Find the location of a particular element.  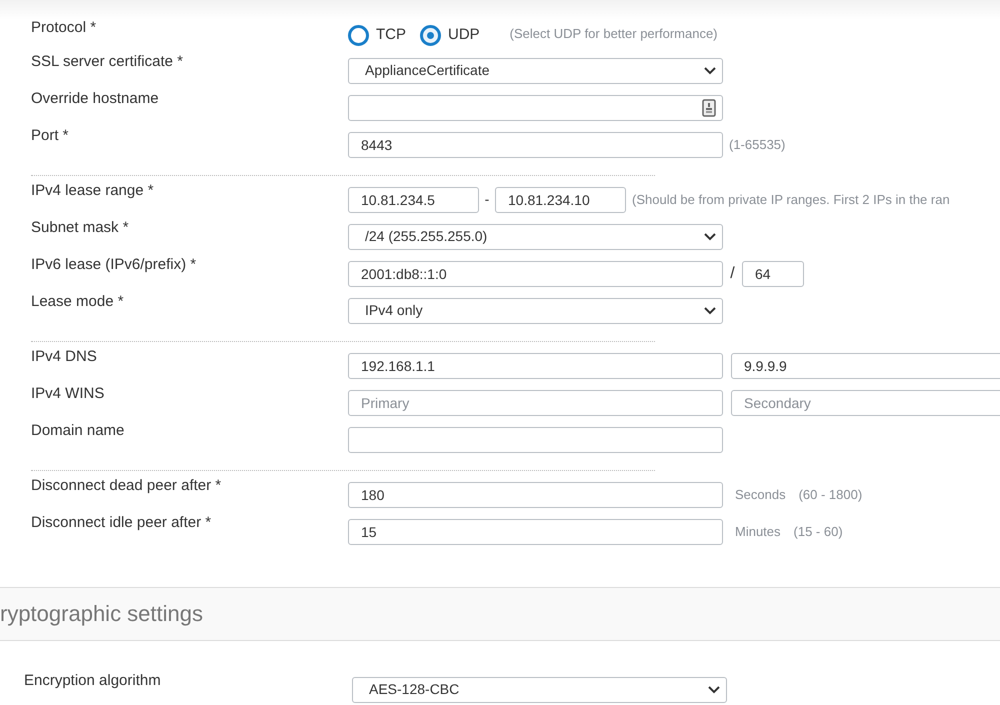

hint-text: (60 - 1800) is located at coordinates (830, 495).